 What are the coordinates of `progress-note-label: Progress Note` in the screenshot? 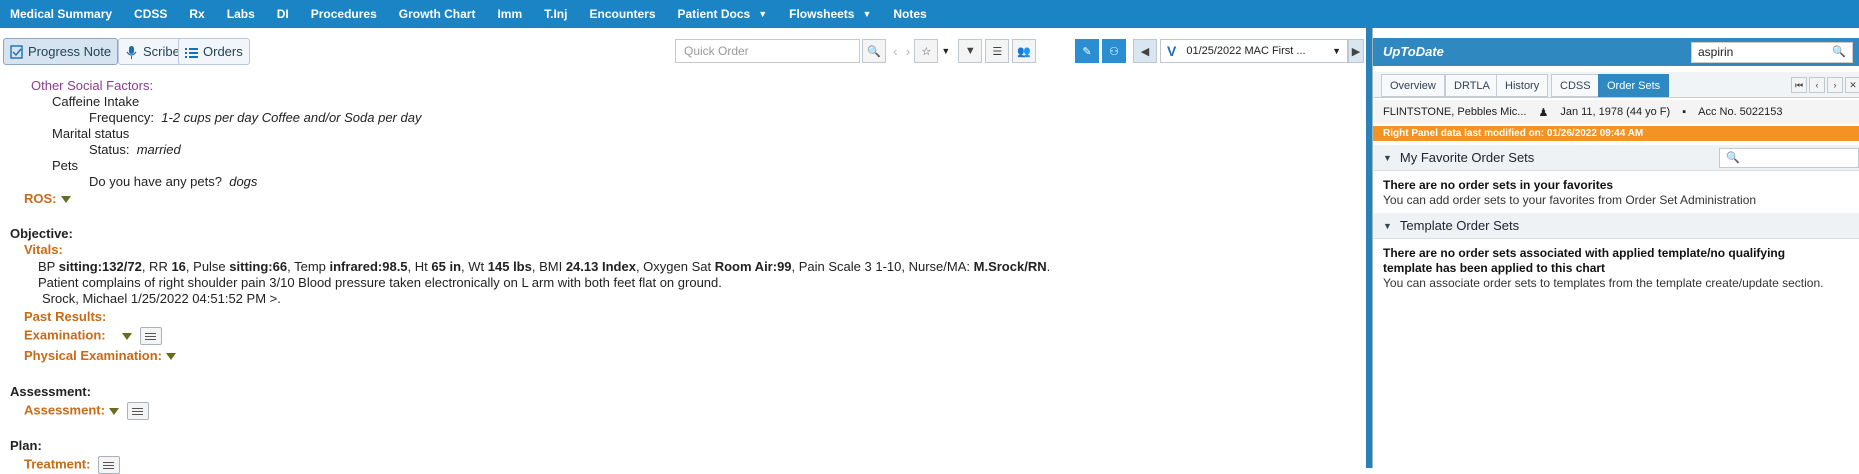 It's located at (70, 51).